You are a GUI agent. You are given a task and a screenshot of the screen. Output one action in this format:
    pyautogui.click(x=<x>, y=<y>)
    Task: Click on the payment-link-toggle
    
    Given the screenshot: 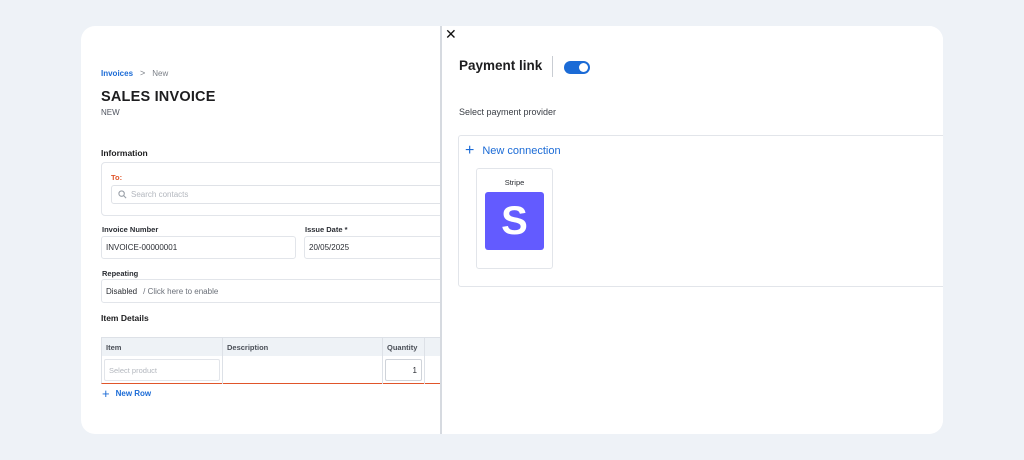 What is the action you would take?
    pyautogui.click(x=577, y=67)
    